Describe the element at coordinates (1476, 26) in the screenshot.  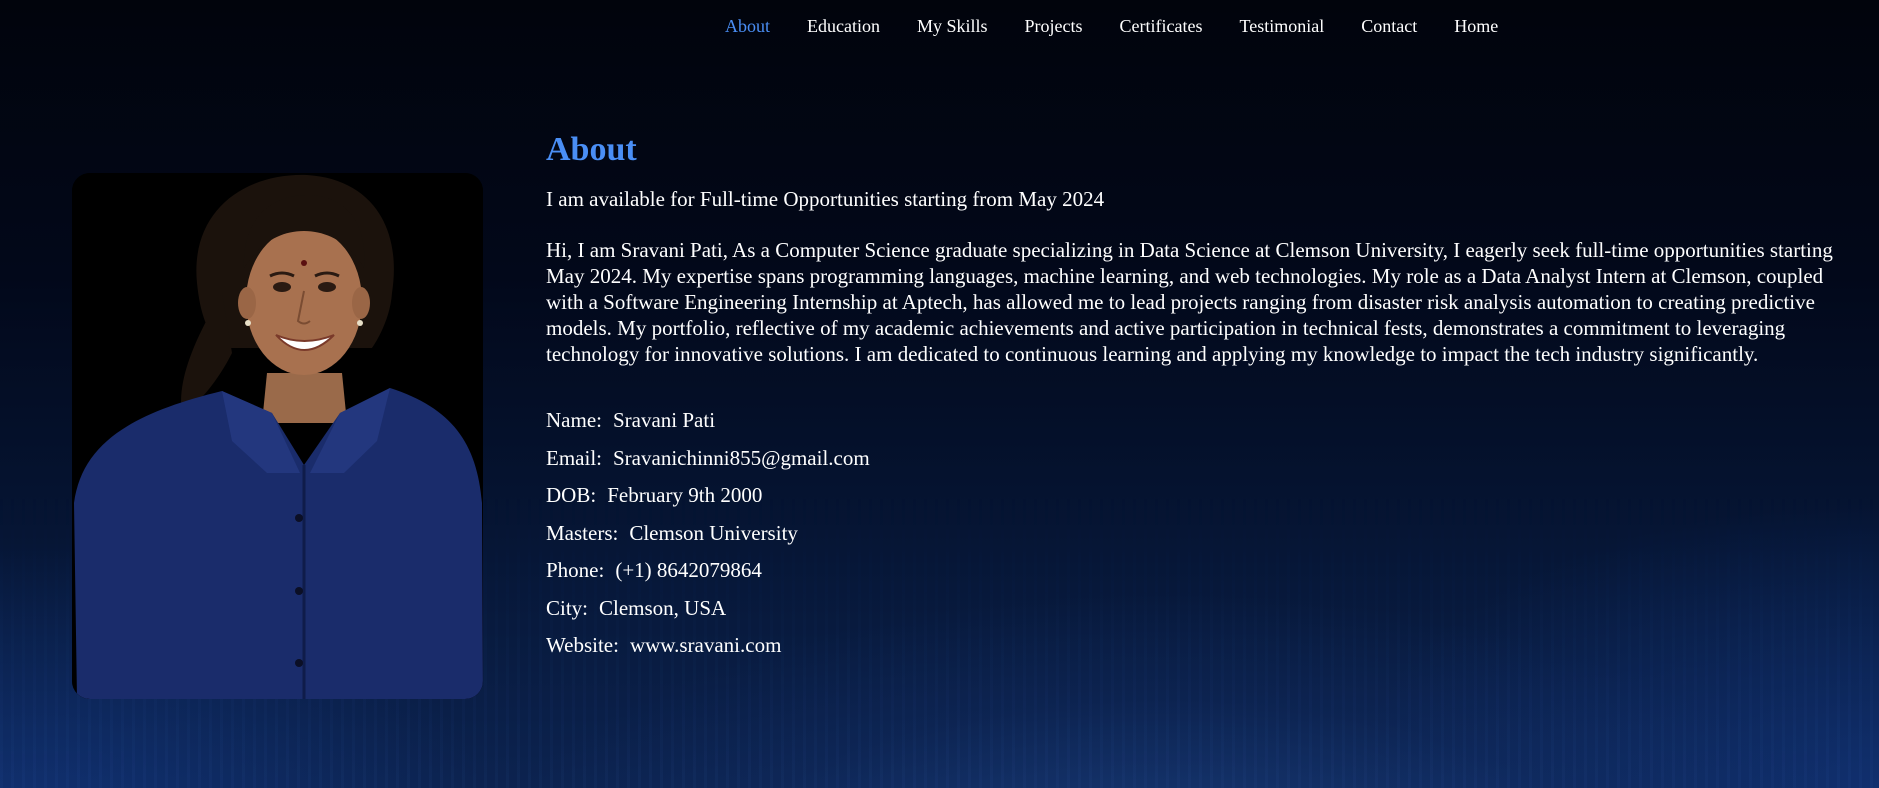
I see `nav-item-home: Home` at that location.